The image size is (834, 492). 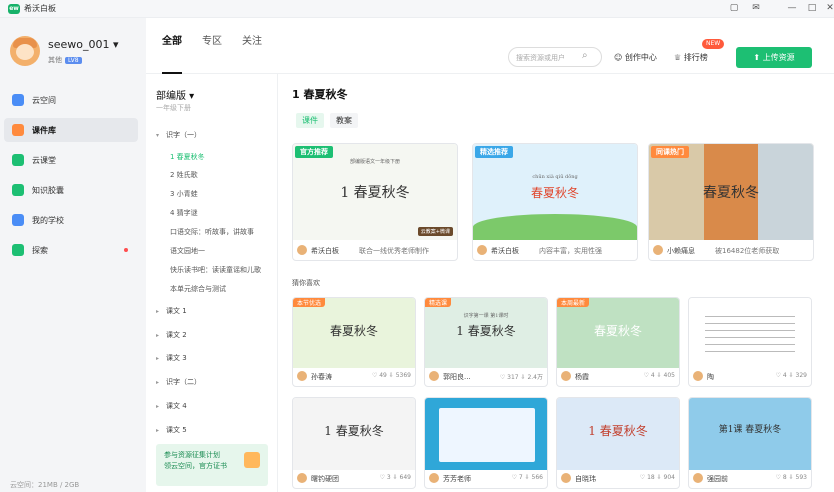 I want to click on author-name: 孙春涛, so click(x=321, y=377).